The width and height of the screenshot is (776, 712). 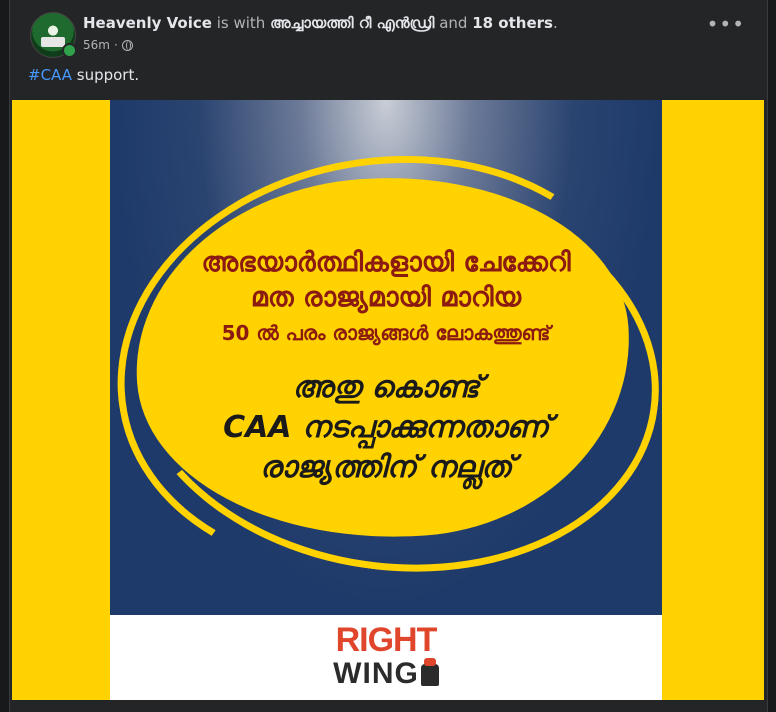 What do you see at coordinates (386, 262) in the screenshot?
I see `poster-line-1: അഭയാർത്ഥികളായി ചേക്കേറി` at bounding box center [386, 262].